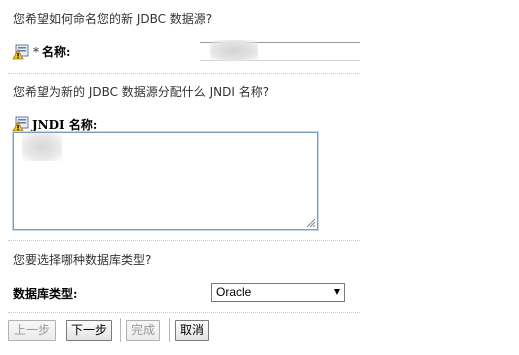  Describe the element at coordinates (337, 292) in the screenshot. I see `chevron-down-icon` at that location.